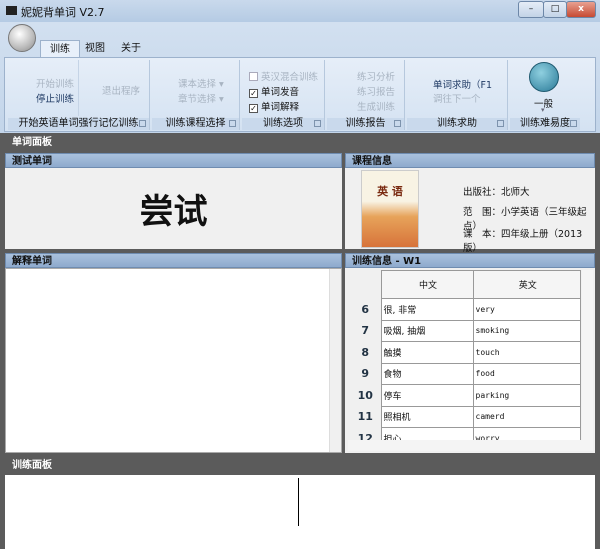 The height and width of the screenshot is (549, 600). I want to click on group-options: 英汉混合训练 ✓ 单词发音 ✓ 单词解释 训练选项, so click(283, 95).